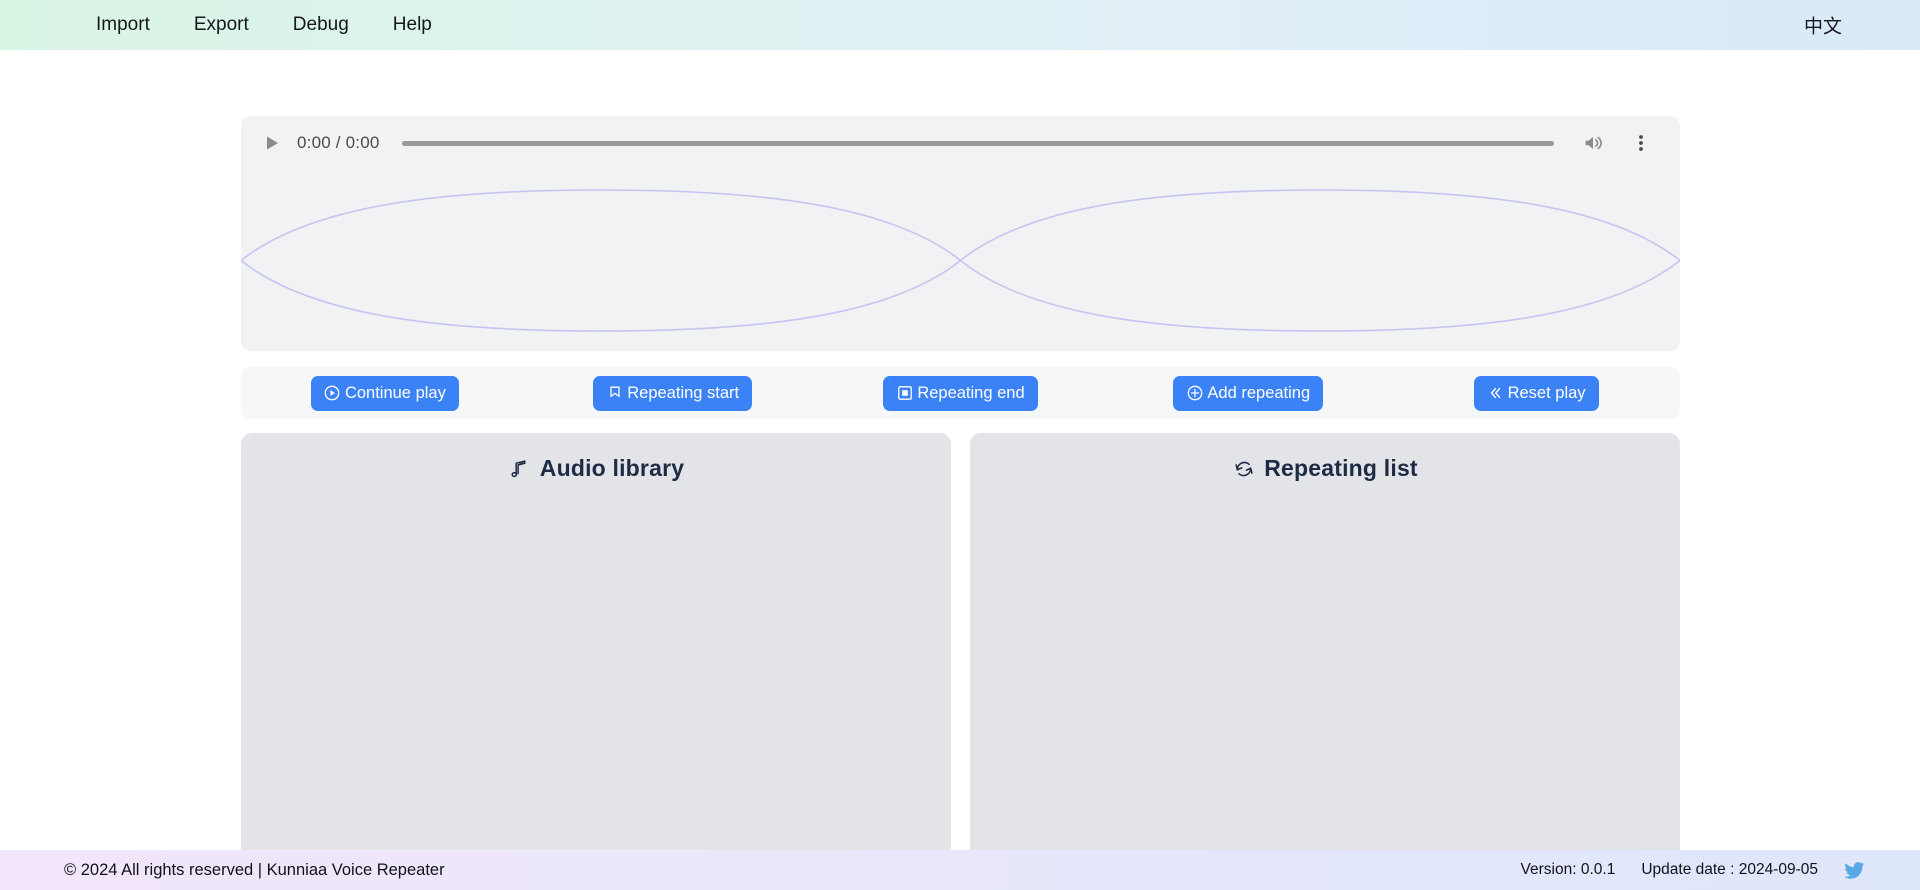 The image size is (1920, 890). What do you see at coordinates (1194, 393) in the screenshot?
I see `plus-circle-icon` at bounding box center [1194, 393].